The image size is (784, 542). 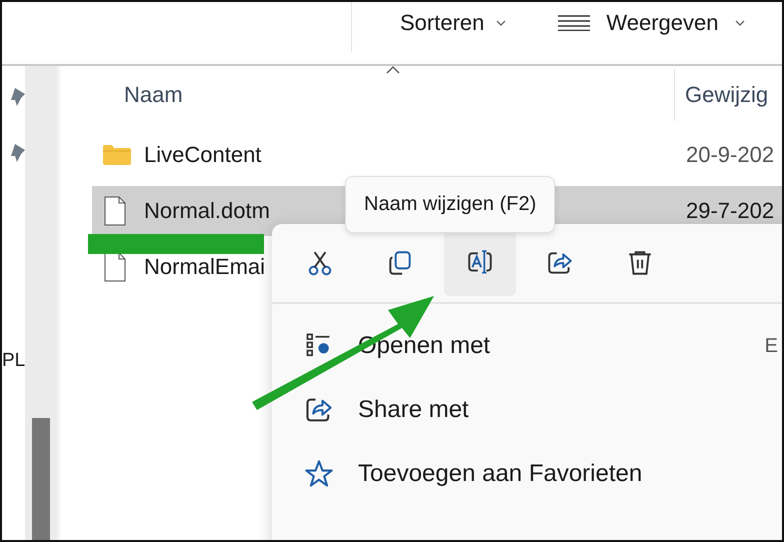 I want to click on lines-icon, so click(x=574, y=23).